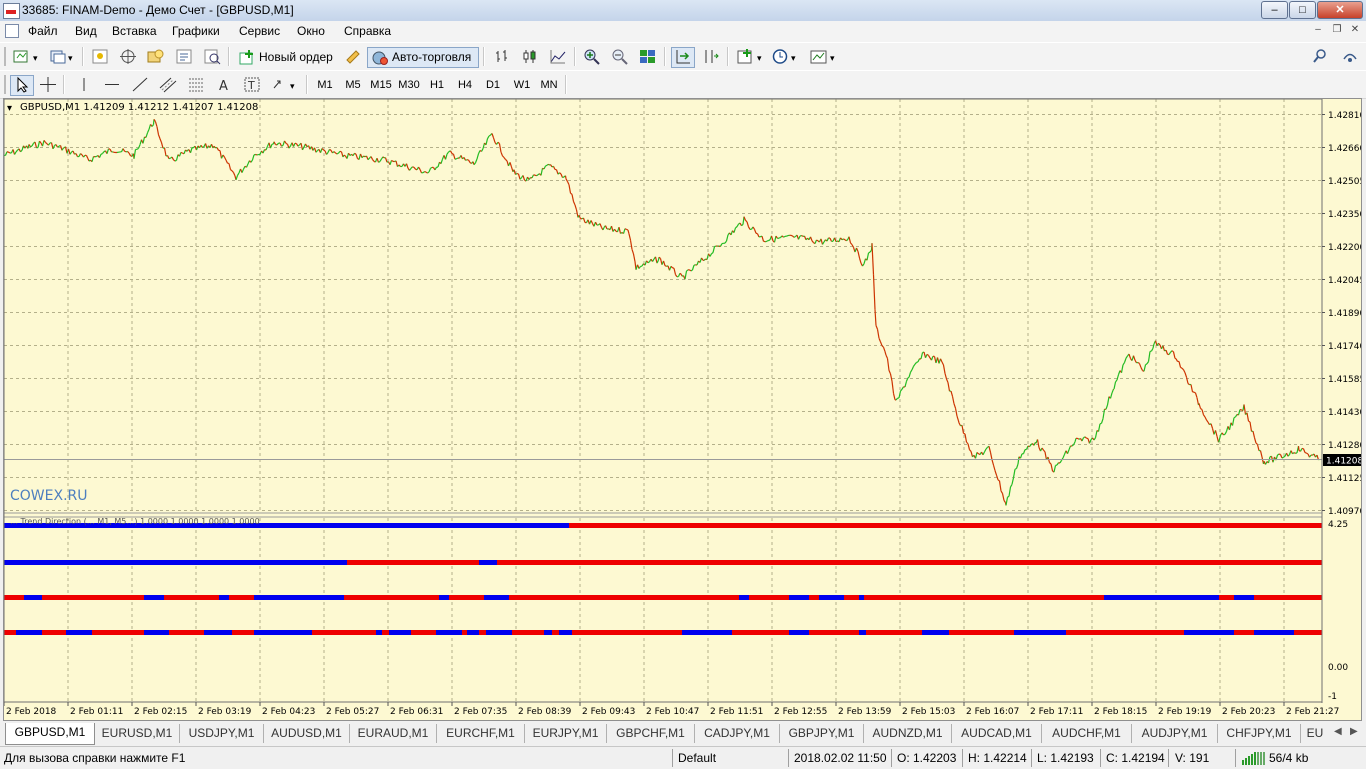  What do you see at coordinates (1087, 733) in the screenshot?
I see `tab-audchf: AUDCHF,M1` at bounding box center [1087, 733].